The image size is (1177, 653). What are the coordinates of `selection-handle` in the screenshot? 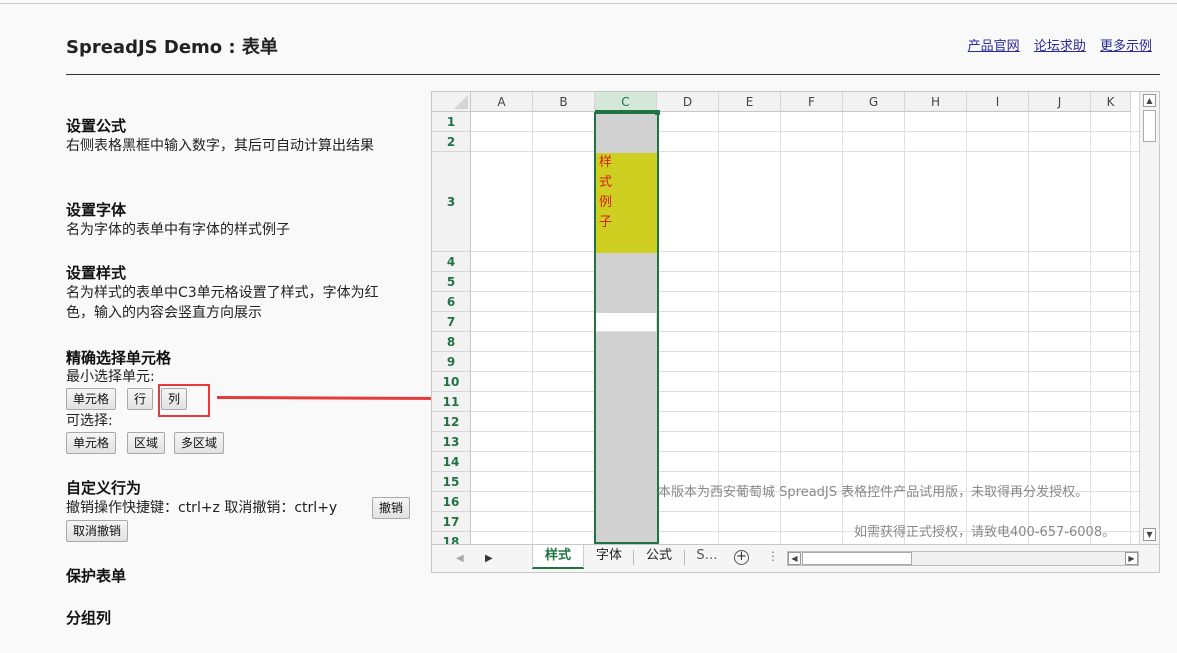 It's located at (657, 112).